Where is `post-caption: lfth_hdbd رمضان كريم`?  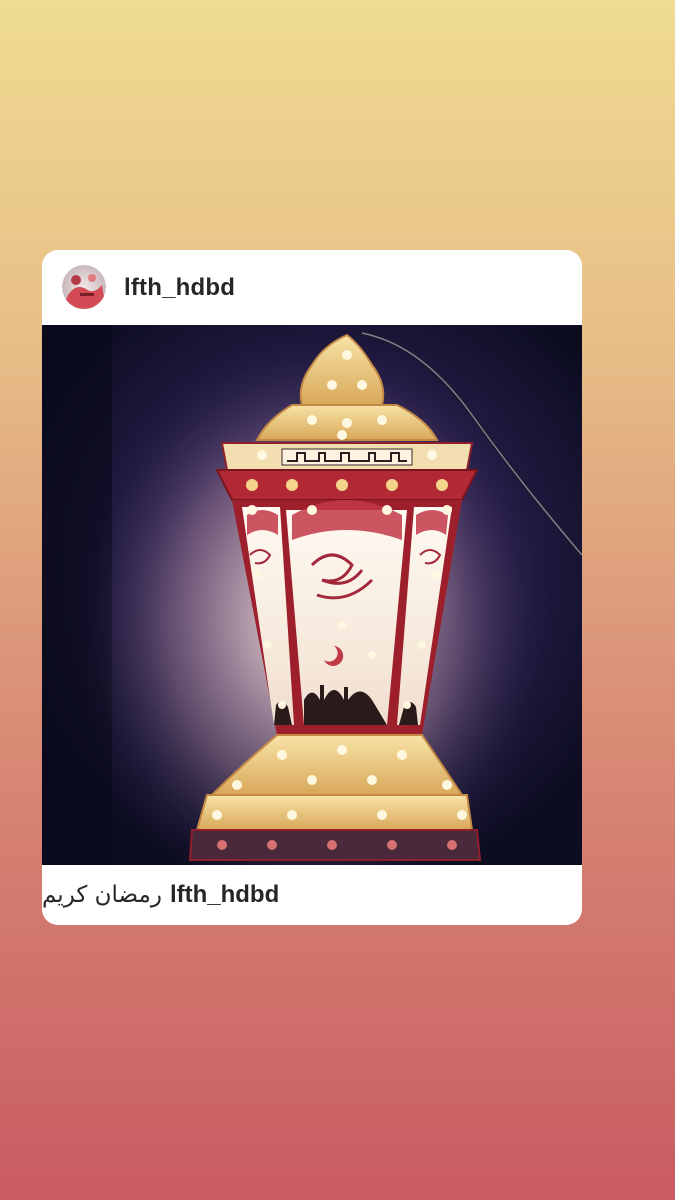 post-caption: lfth_hdbd رمضان كريم is located at coordinates (312, 895).